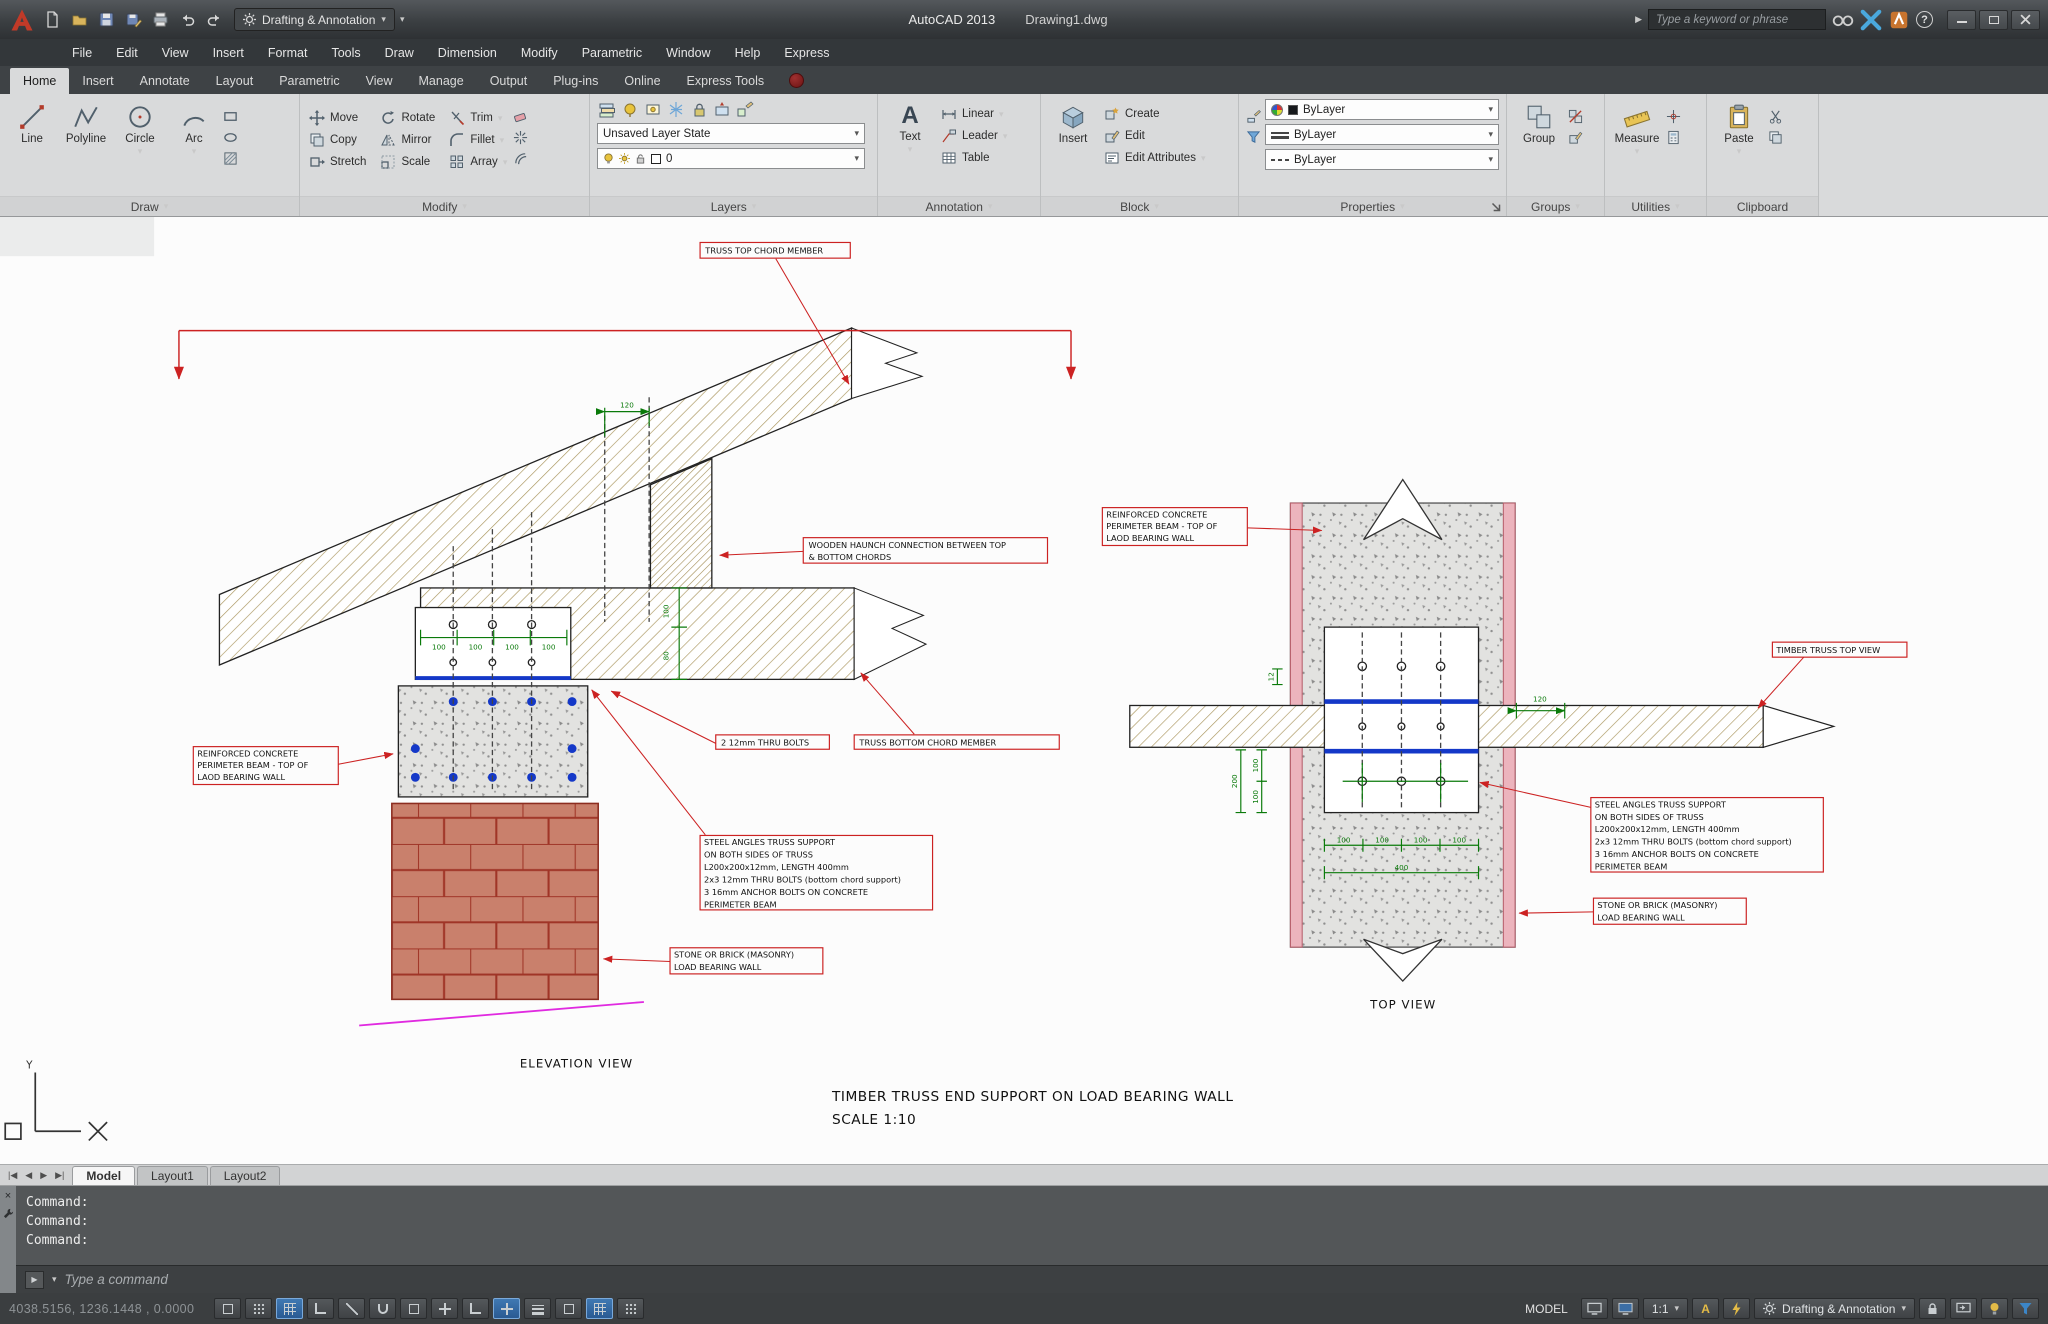  What do you see at coordinates (1638, 19) in the screenshot?
I see `infocenter-collapse-icon: ▶` at bounding box center [1638, 19].